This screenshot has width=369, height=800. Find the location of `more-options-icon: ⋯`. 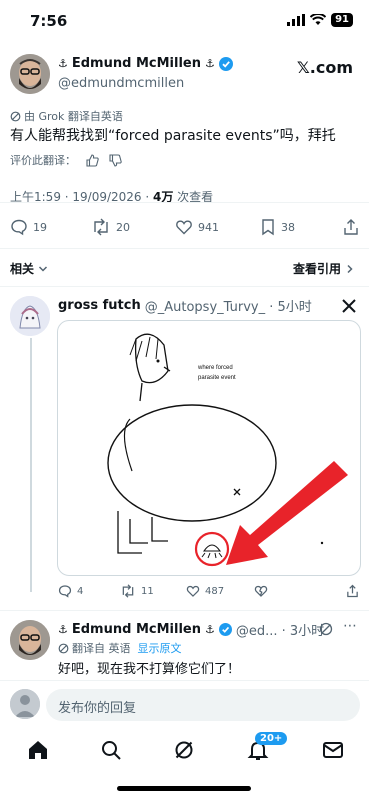

more-options-icon: ⋯ is located at coordinates (350, 626).